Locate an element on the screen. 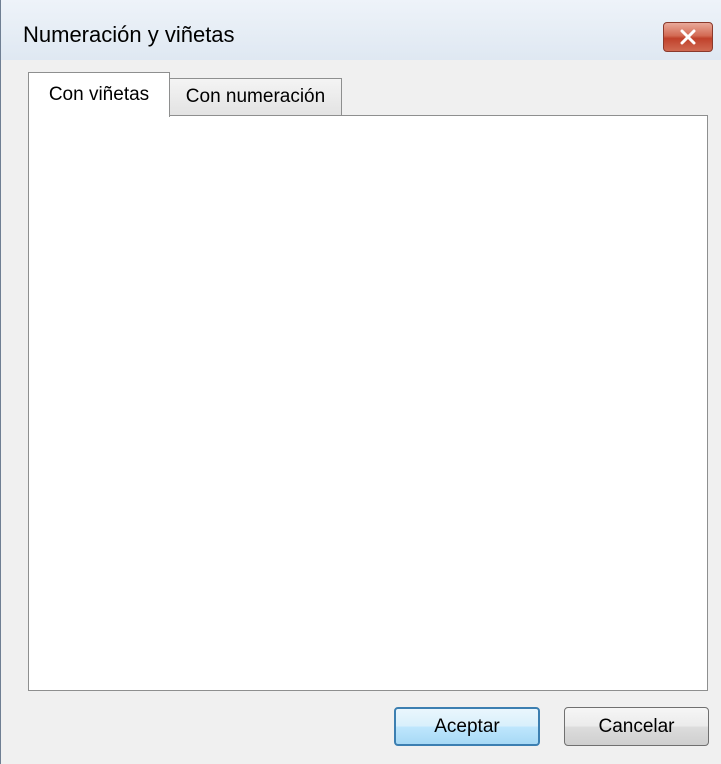 The image size is (721, 764). tab-con-numeracion: Con numeración is located at coordinates (255, 97).